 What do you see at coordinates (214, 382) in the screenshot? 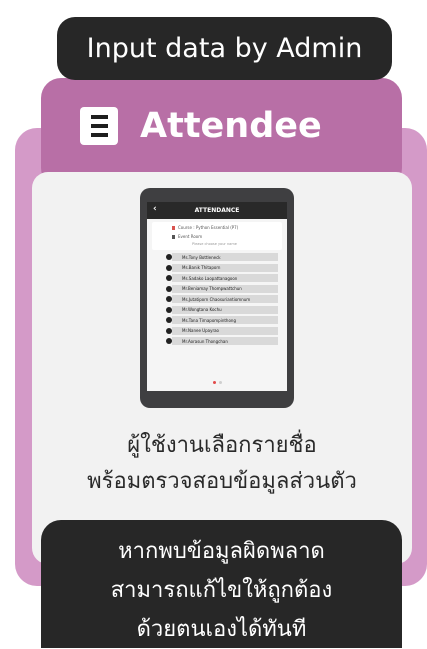
I see `page-dot-active` at bounding box center [214, 382].